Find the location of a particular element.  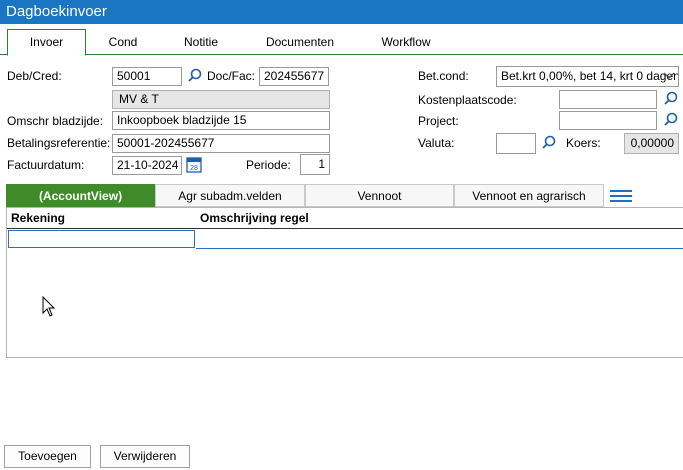

column-header-omschrijving: Omschrijving regel is located at coordinates (254, 218).